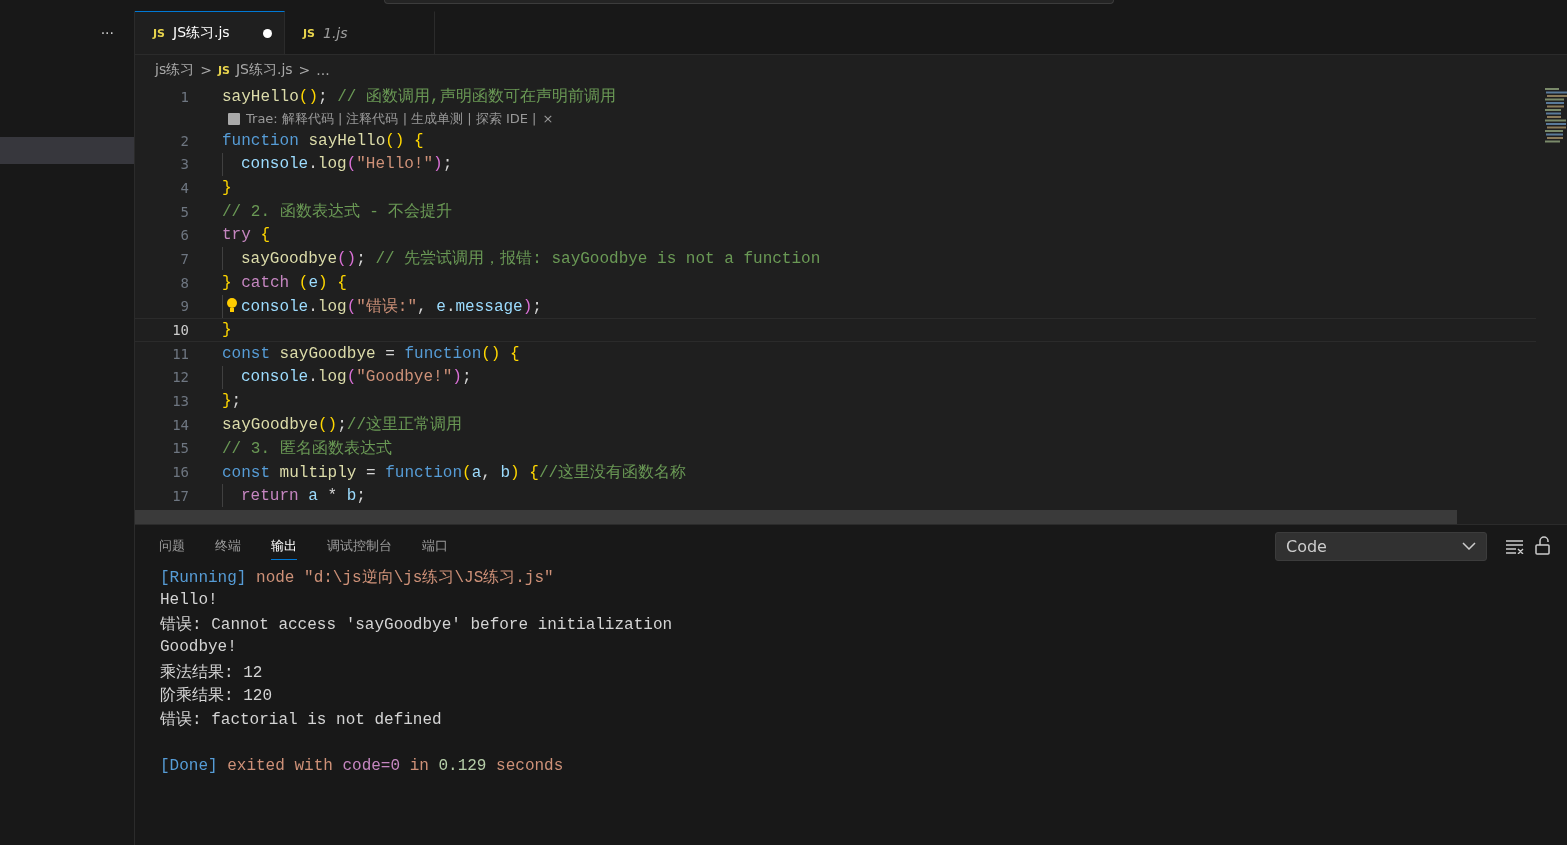 This screenshot has height=845, width=1567. I want to click on line-number: 4, so click(184, 187).